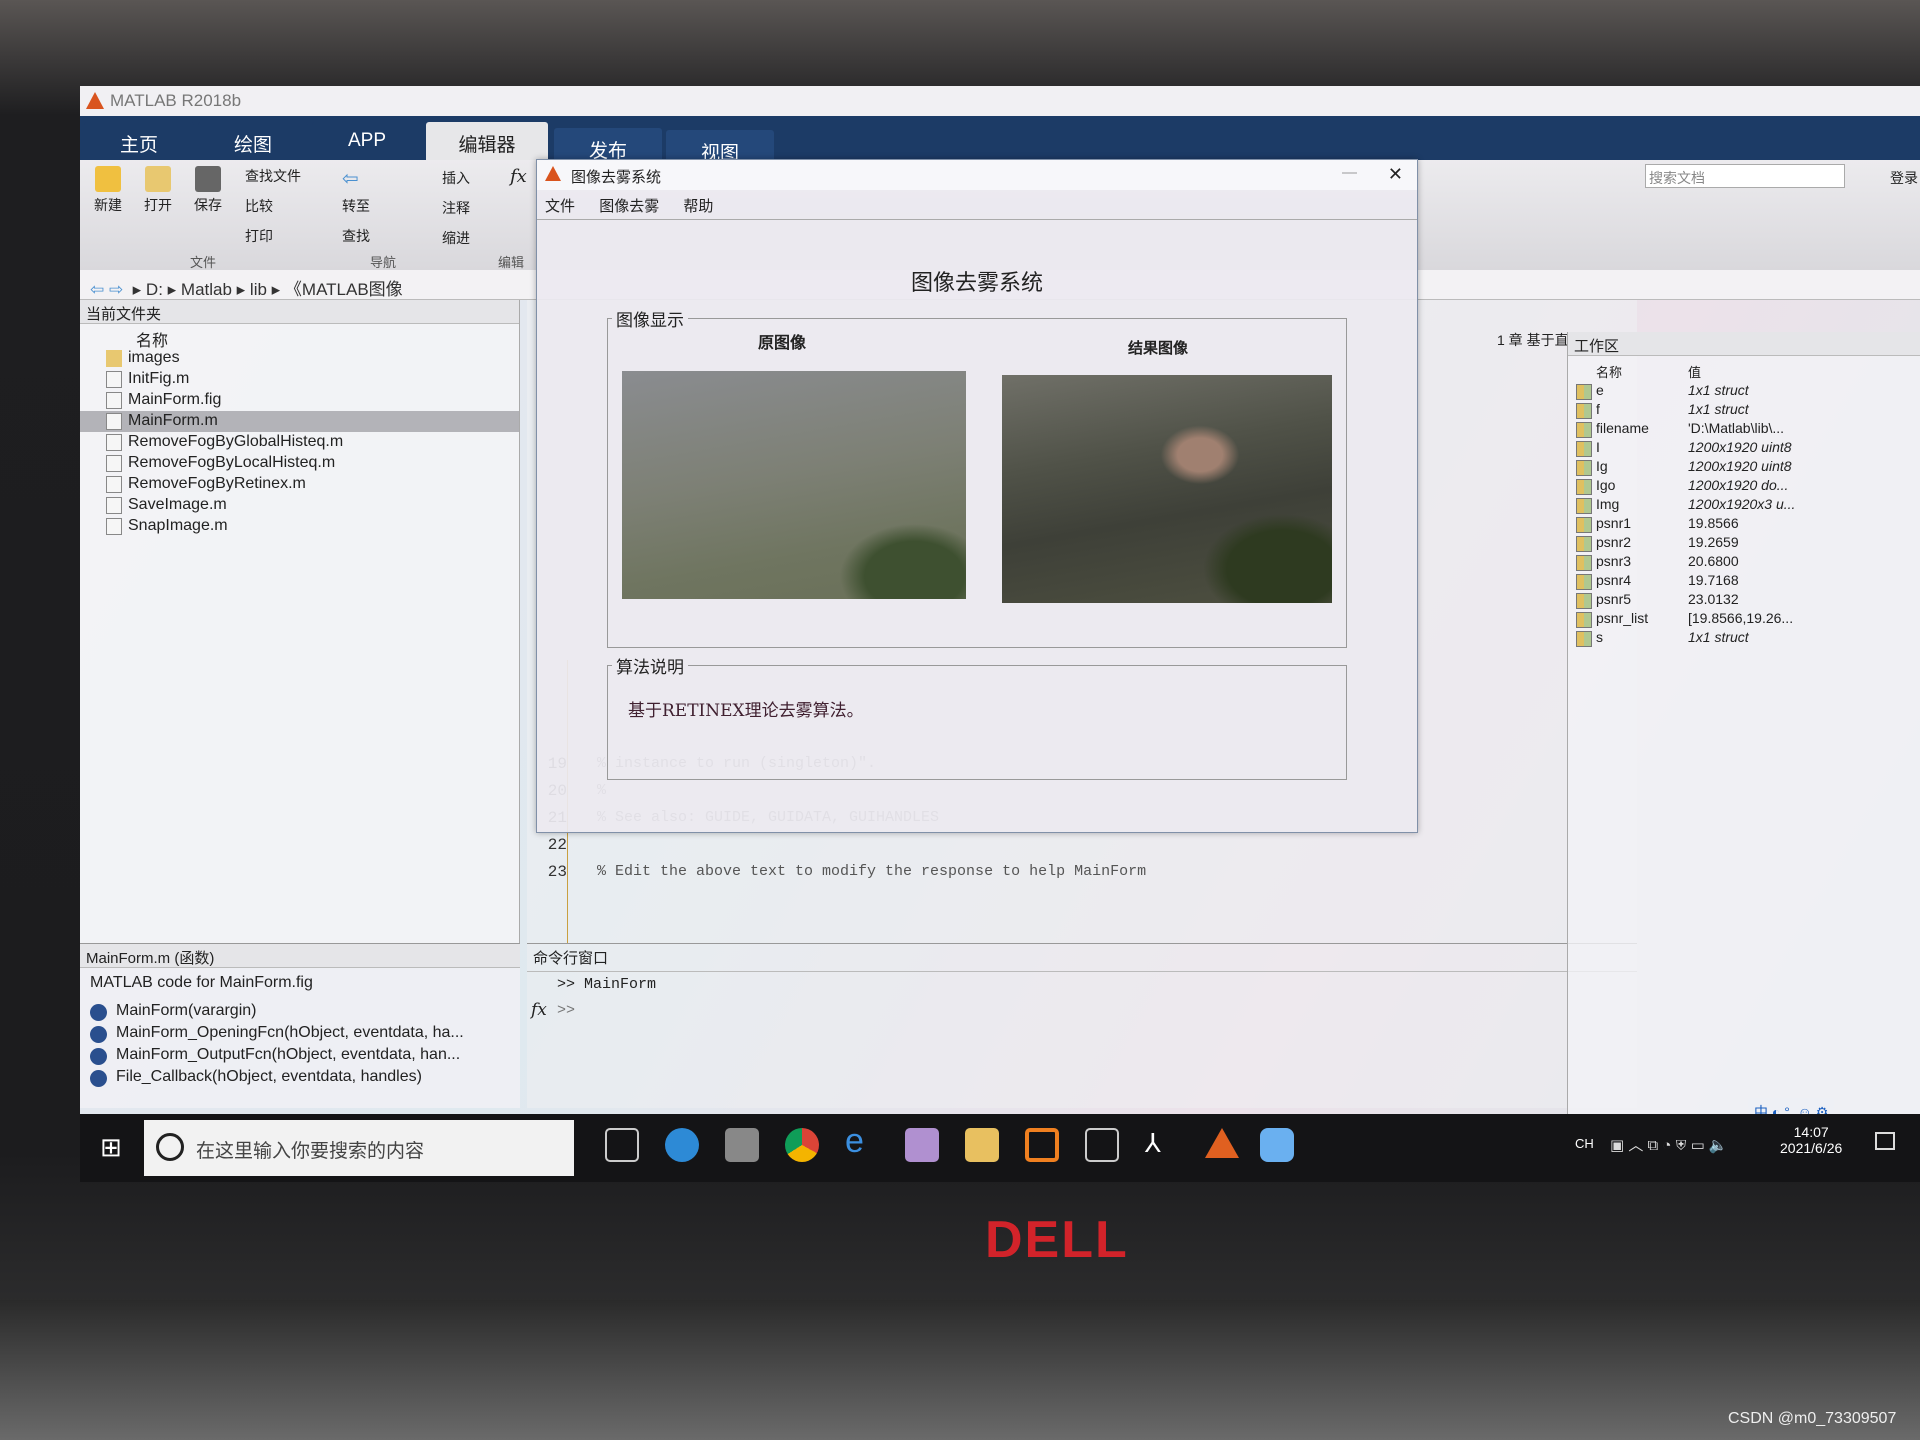  What do you see at coordinates (111, 1147) in the screenshot?
I see `windows-start-icon: ⊞` at bounding box center [111, 1147].